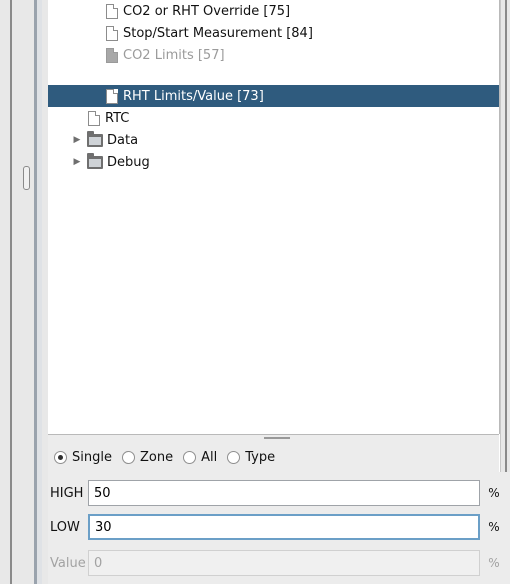  I want to click on radio-single: Single, so click(83, 457).